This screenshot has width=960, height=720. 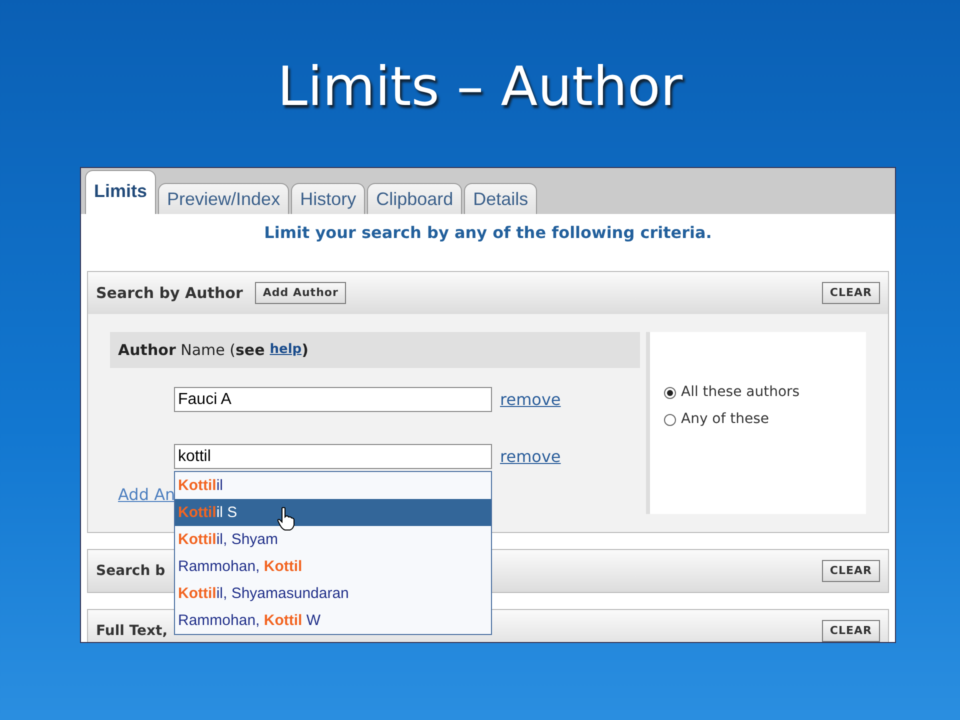 What do you see at coordinates (333, 566) in the screenshot?
I see `suggestion-item: Rammohan, Kottil` at bounding box center [333, 566].